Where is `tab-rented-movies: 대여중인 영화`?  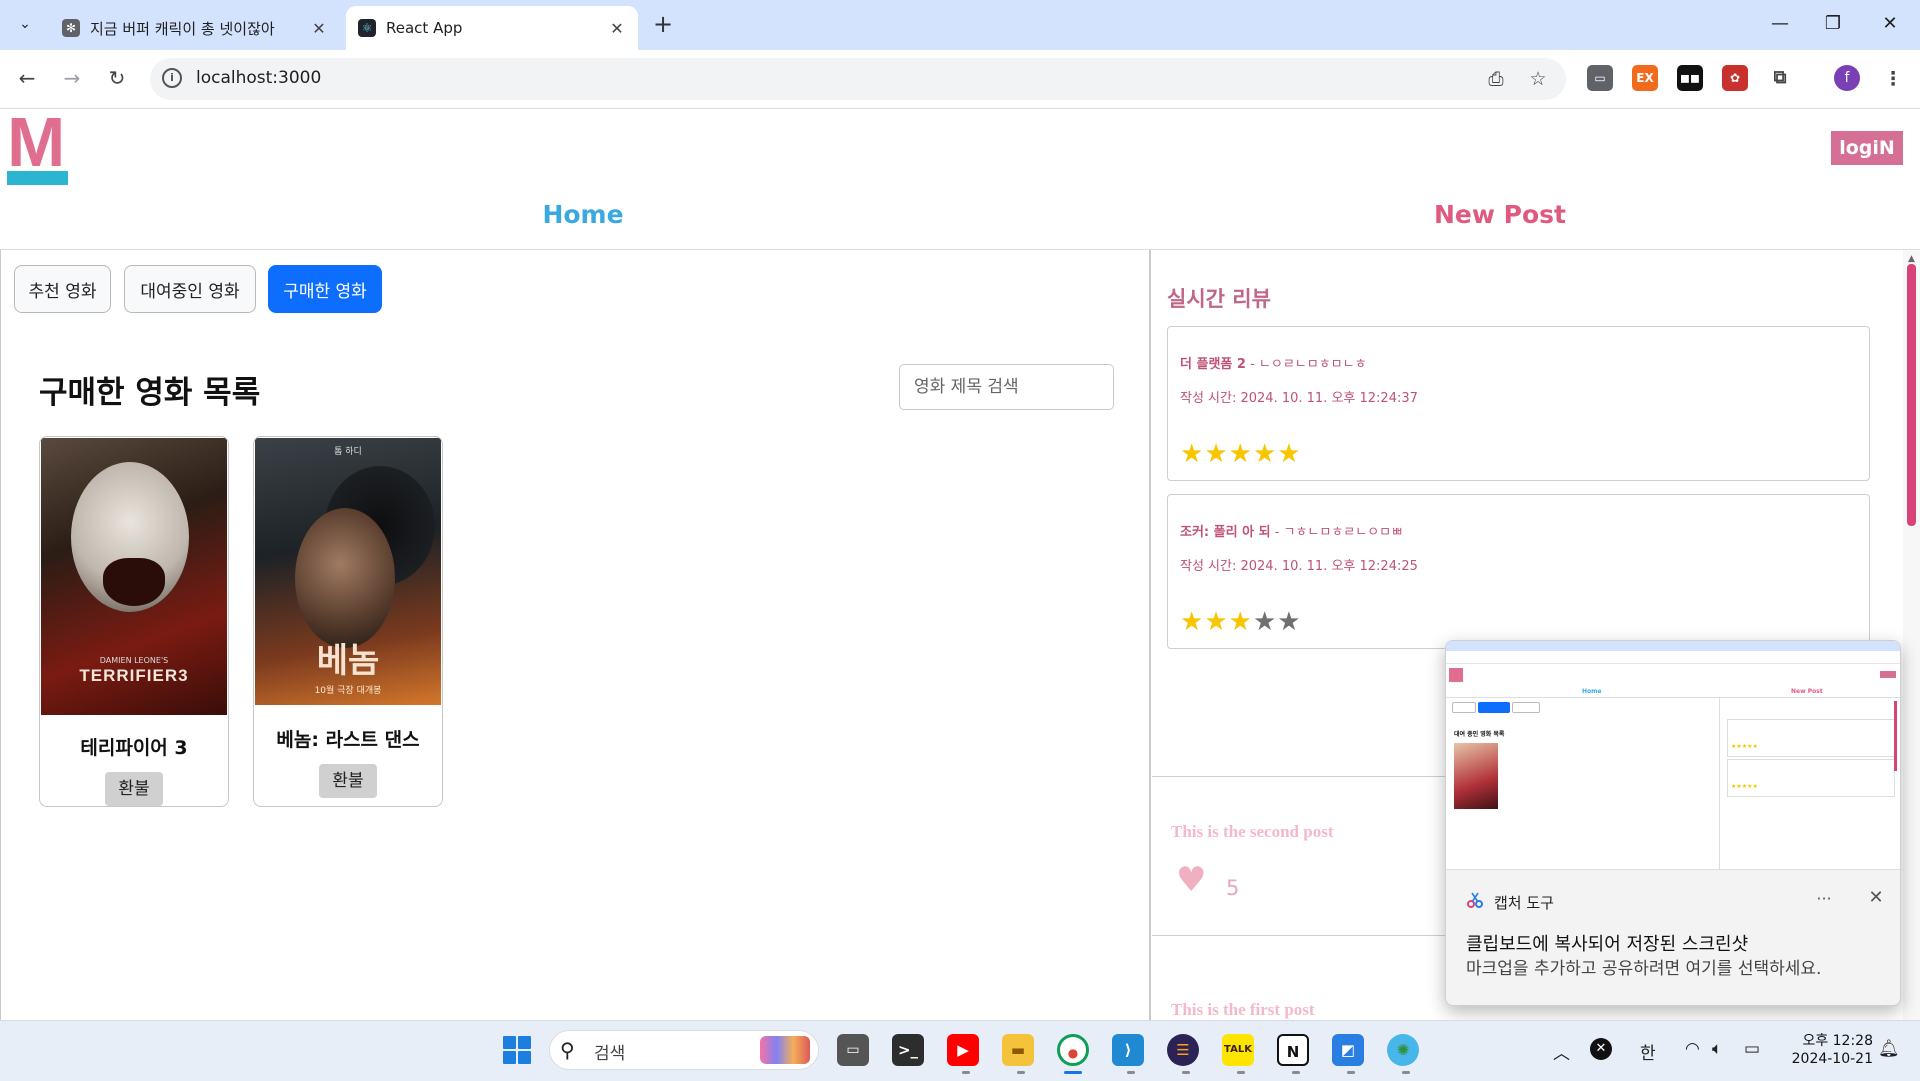
tab-rented-movies: 대여중인 영화 is located at coordinates (190, 289).